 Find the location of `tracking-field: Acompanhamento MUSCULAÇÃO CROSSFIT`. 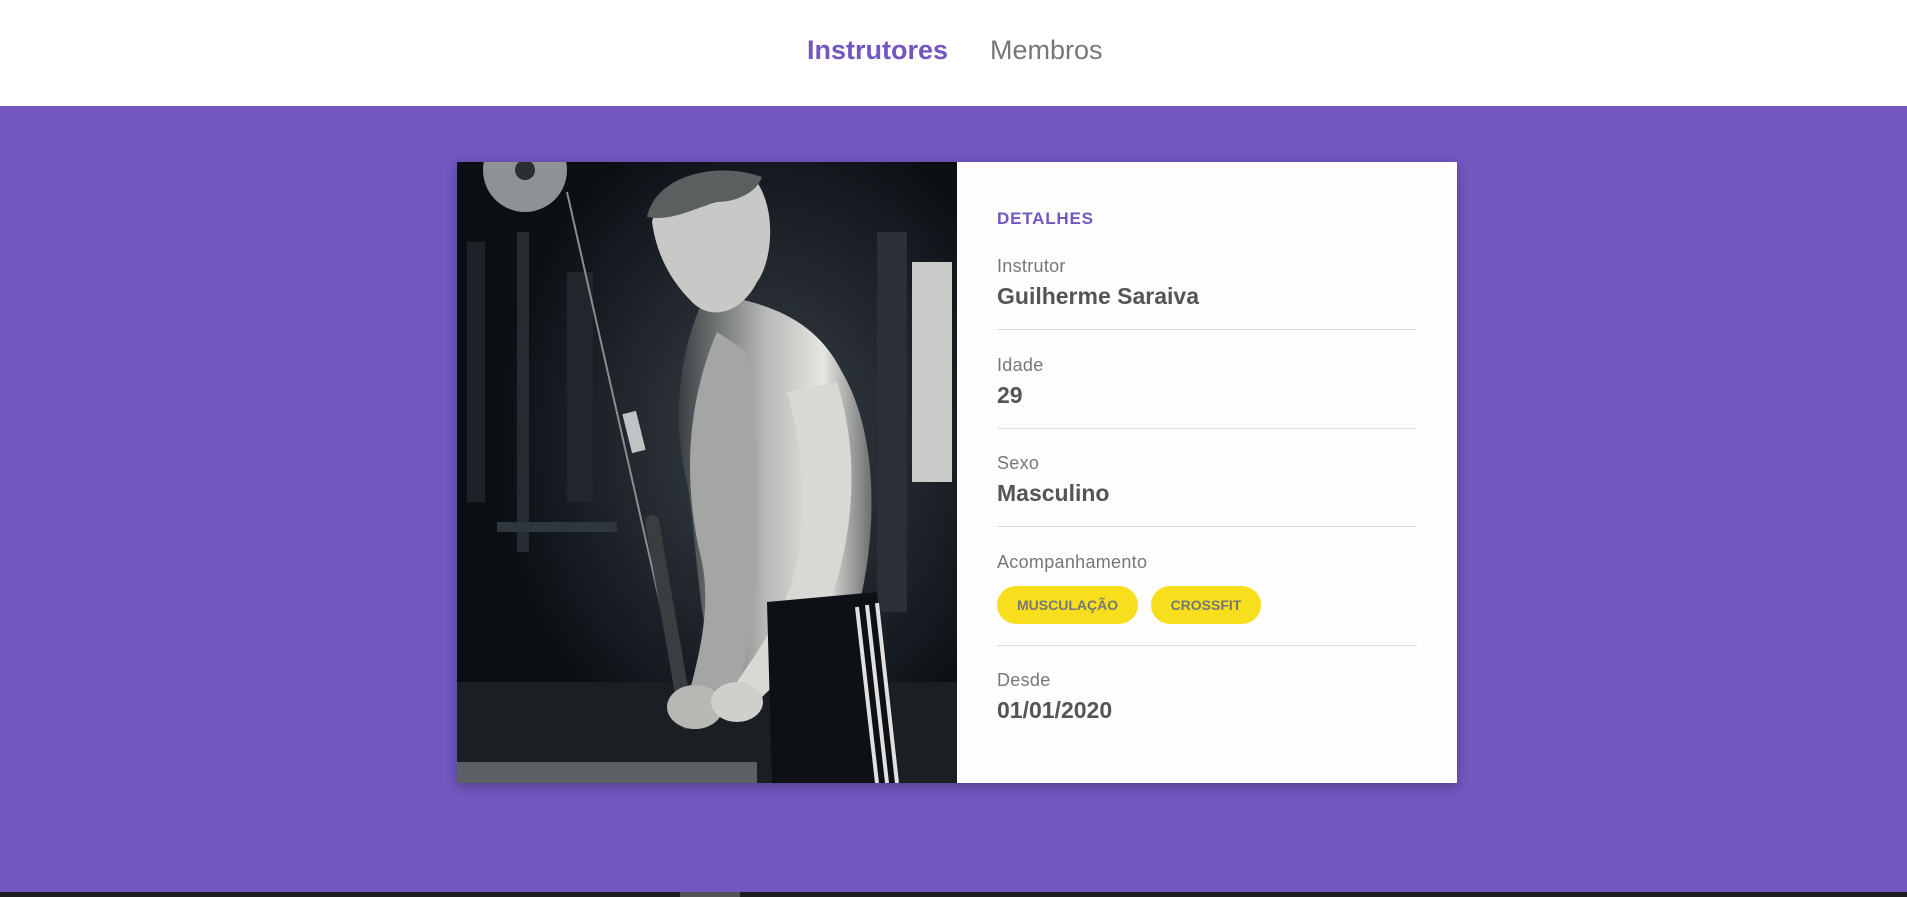

tracking-field: Acompanhamento MUSCULAÇÃO CROSSFIT is located at coordinates (1207, 588).